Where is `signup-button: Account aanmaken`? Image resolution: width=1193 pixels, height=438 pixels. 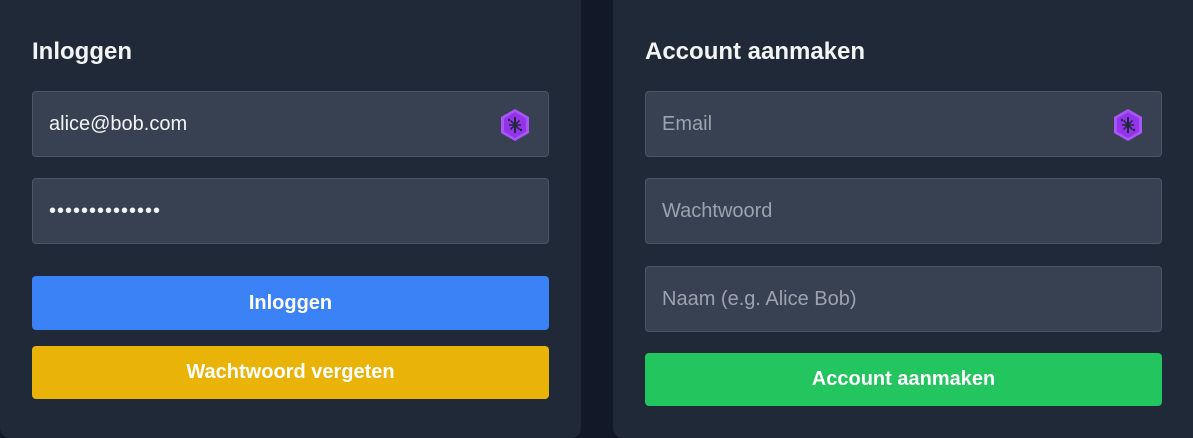 signup-button: Account aanmaken is located at coordinates (903, 379).